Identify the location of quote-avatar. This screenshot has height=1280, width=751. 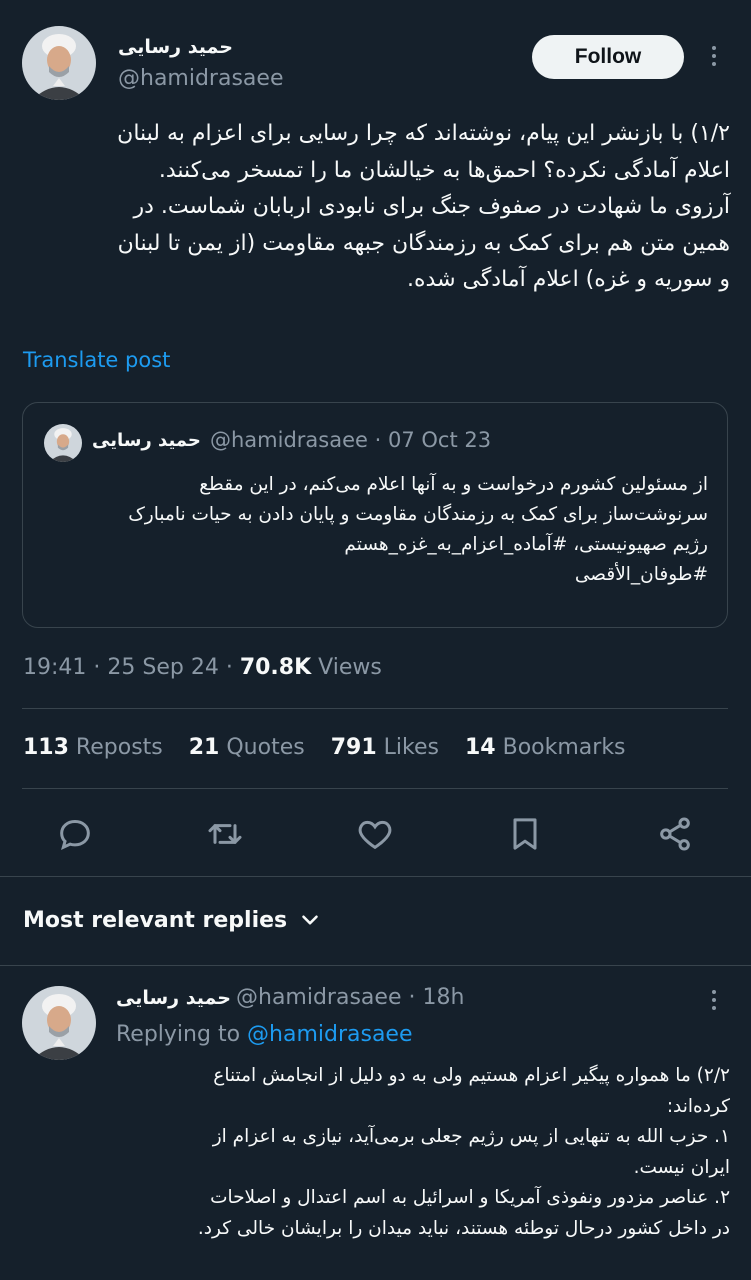
(63, 443).